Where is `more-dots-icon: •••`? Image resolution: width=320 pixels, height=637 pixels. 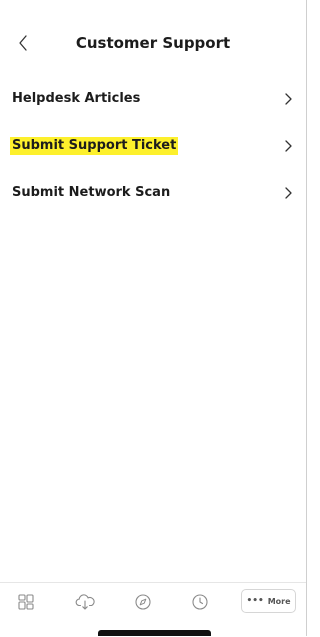 more-dots-icon: ••• is located at coordinates (255, 601).